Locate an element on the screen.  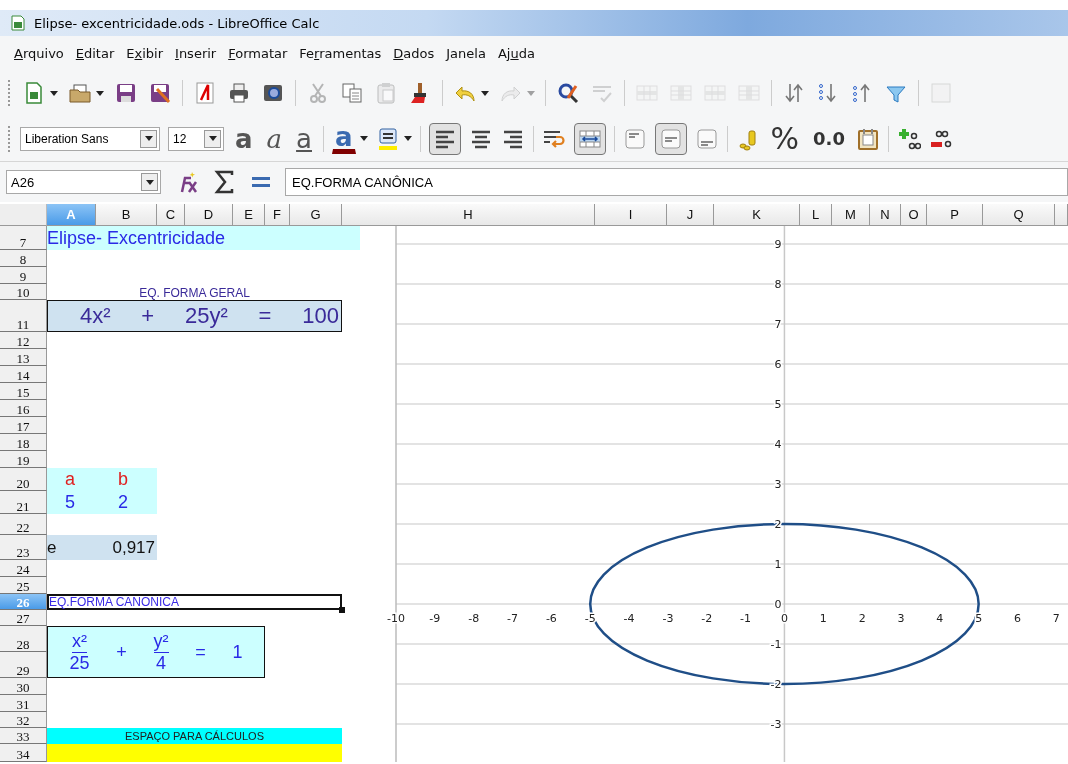
column-header: J is located at coordinates (690, 215).